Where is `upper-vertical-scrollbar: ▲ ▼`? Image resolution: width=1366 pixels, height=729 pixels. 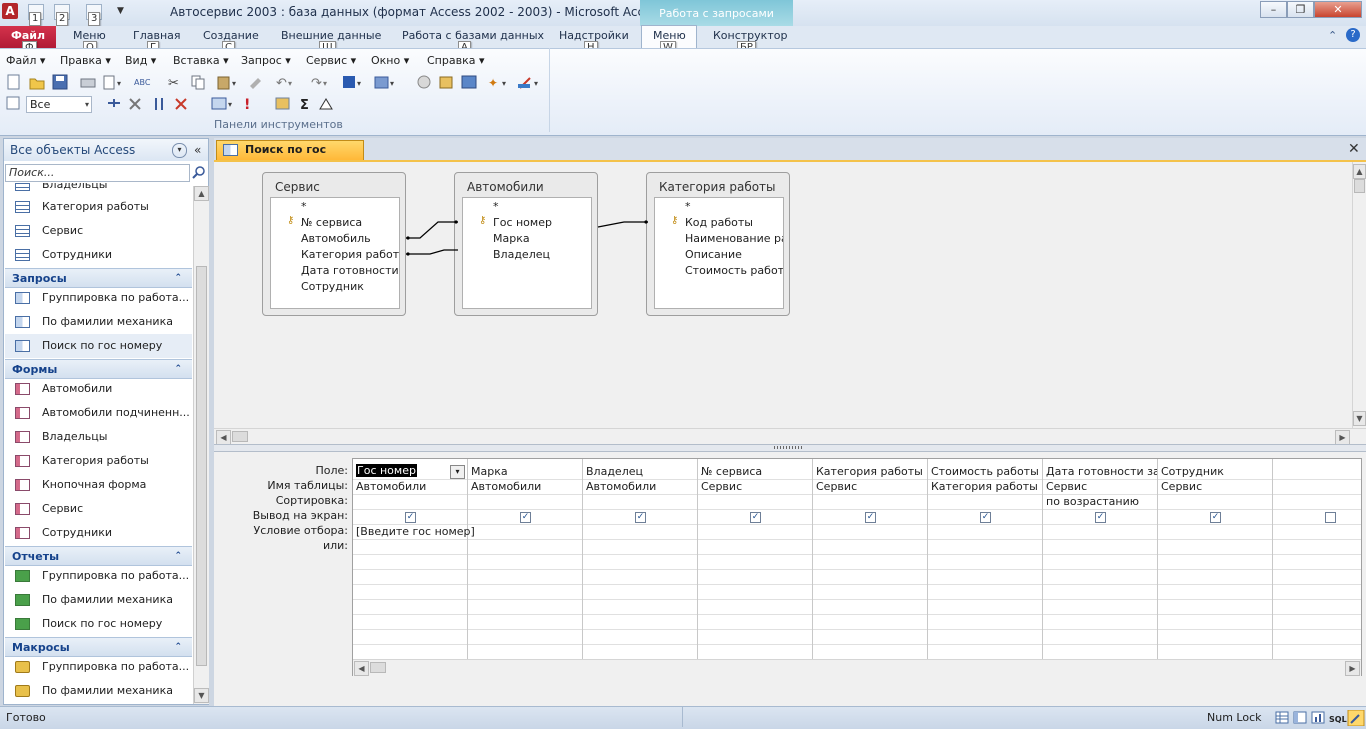
upper-vertical-scrollbar: ▲ ▼ is located at coordinates (1359, 295).